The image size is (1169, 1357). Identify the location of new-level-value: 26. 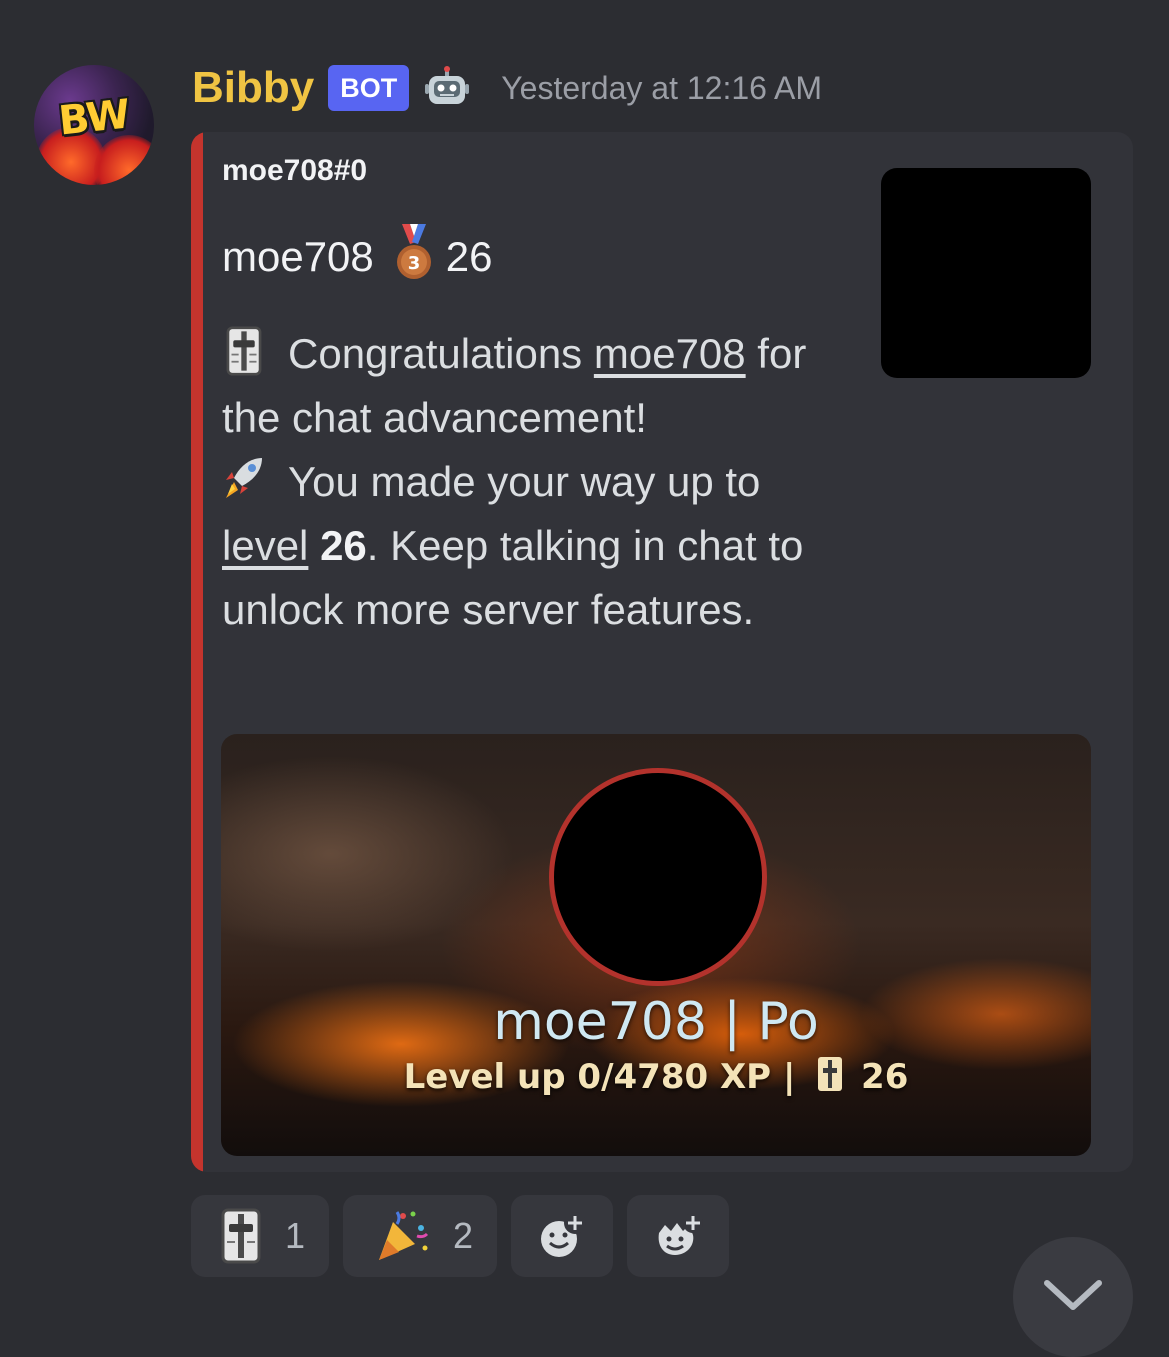
(343, 545).